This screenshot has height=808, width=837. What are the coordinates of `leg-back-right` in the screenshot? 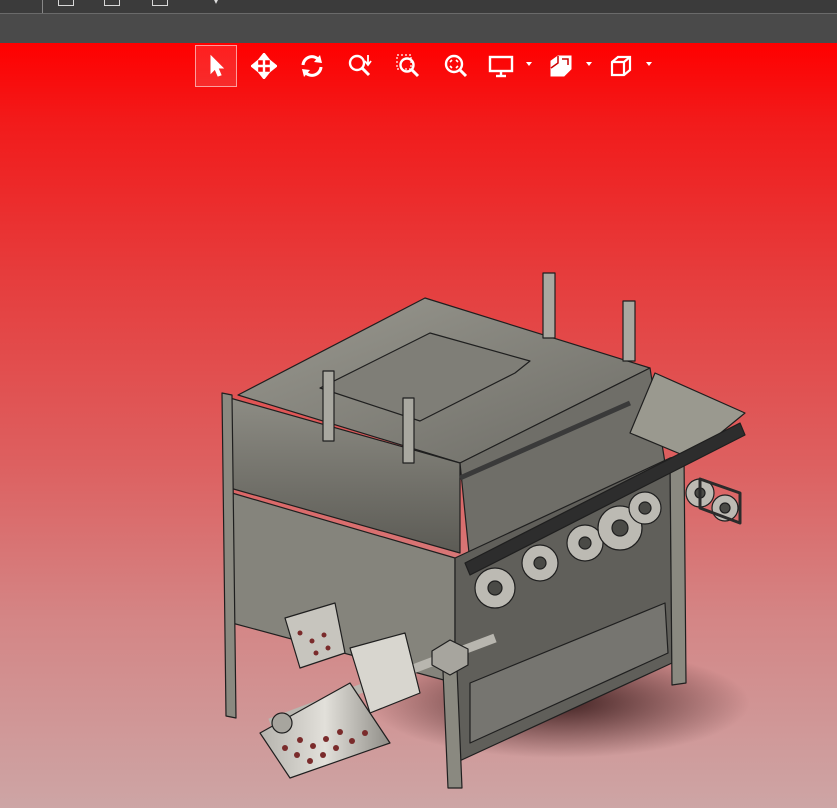 It's located at (678, 570).